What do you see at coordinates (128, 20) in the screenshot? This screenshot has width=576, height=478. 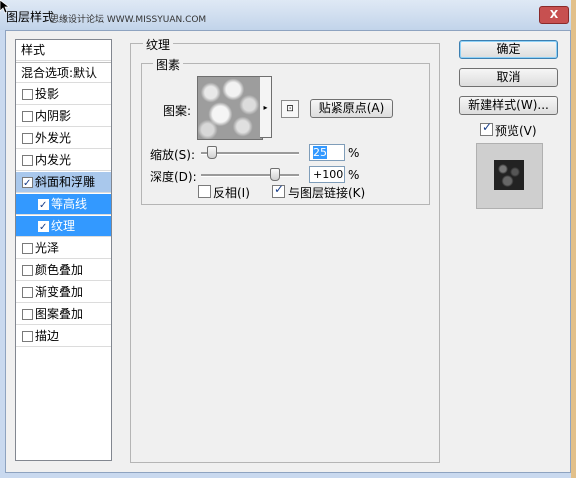 I see `watermark-text: 思缘设计论坛 WWW.MISSYUAN.COM` at bounding box center [128, 20].